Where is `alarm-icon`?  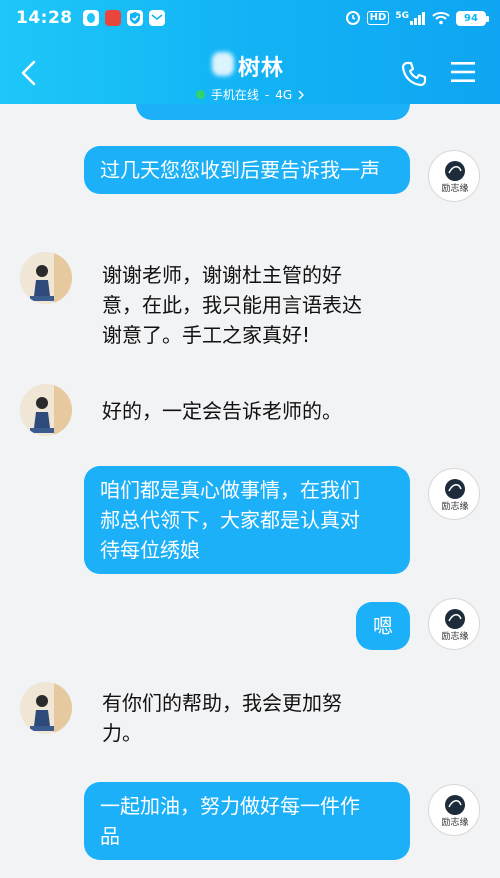 alarm-icon is located at coordinates (352, 18).